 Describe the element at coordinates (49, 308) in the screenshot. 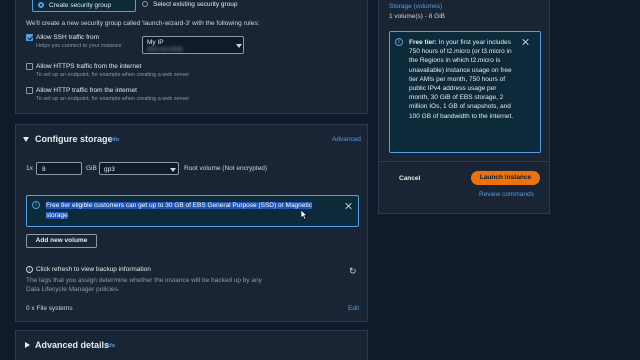

I see `file-systems-label: 0 x File systems` at that location.